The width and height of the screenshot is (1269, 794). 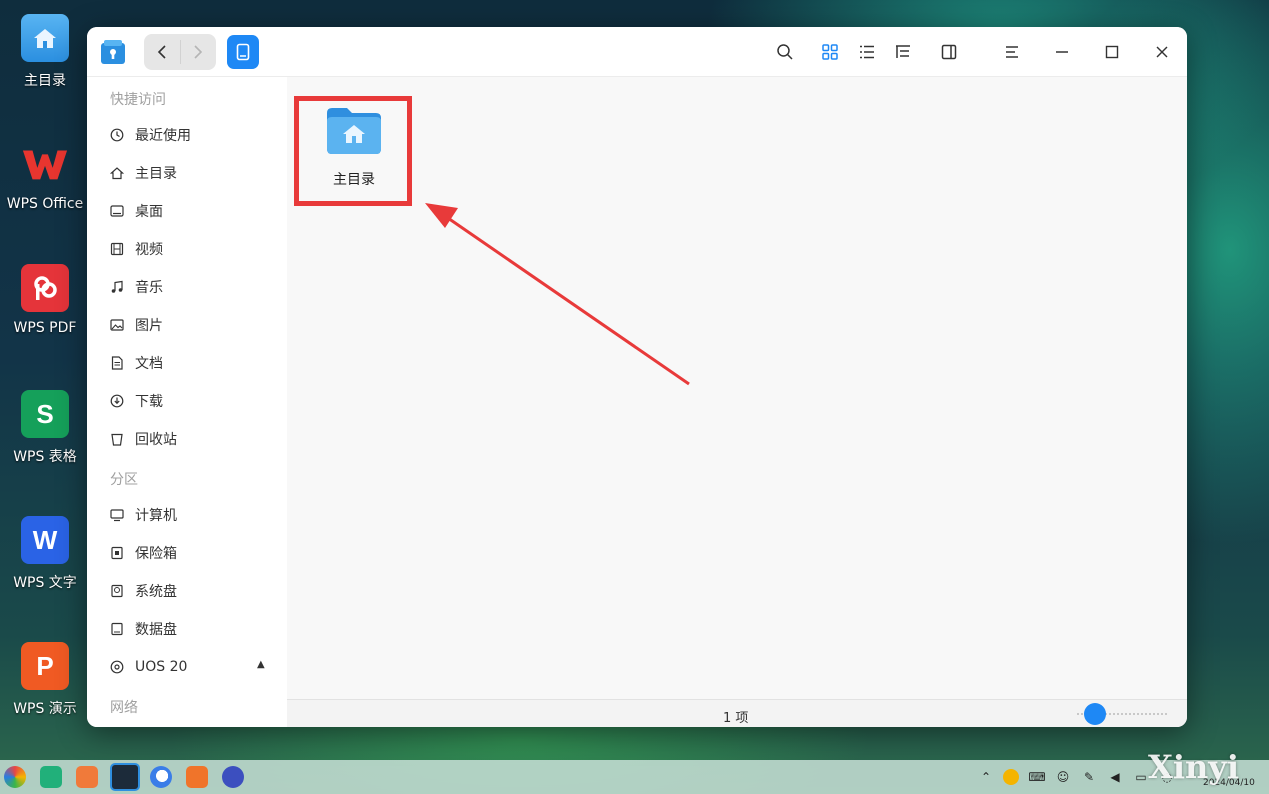 I want to click on keyboard-icon: ⌨, so click(x=1036, y=777).